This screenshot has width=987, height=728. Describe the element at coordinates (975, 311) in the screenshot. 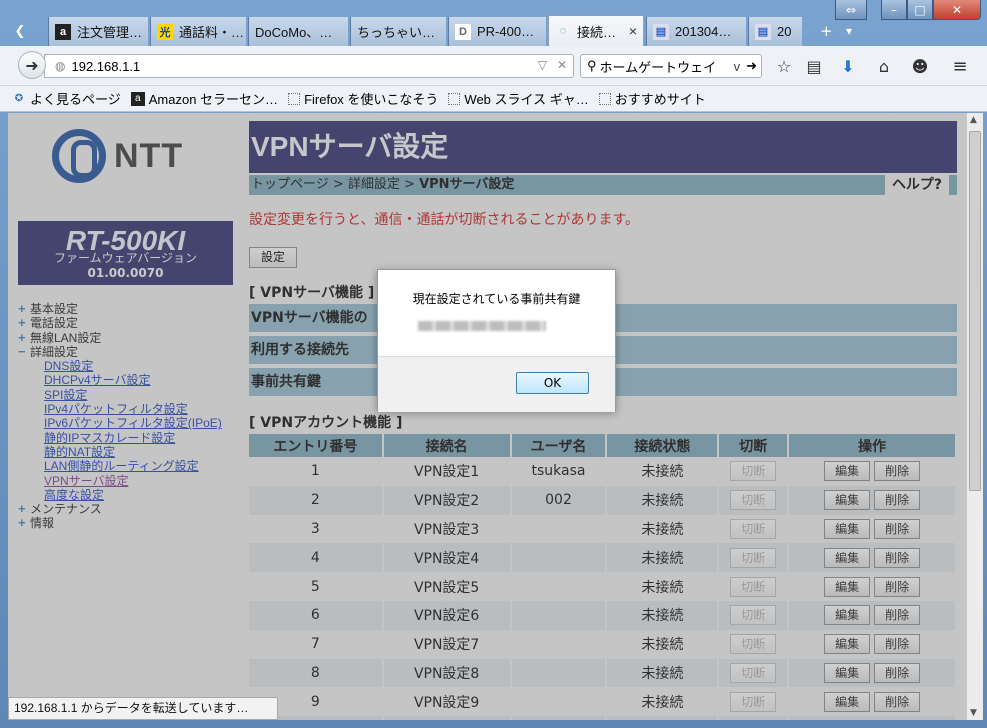

I see `scrollbar-thumb` at that location.